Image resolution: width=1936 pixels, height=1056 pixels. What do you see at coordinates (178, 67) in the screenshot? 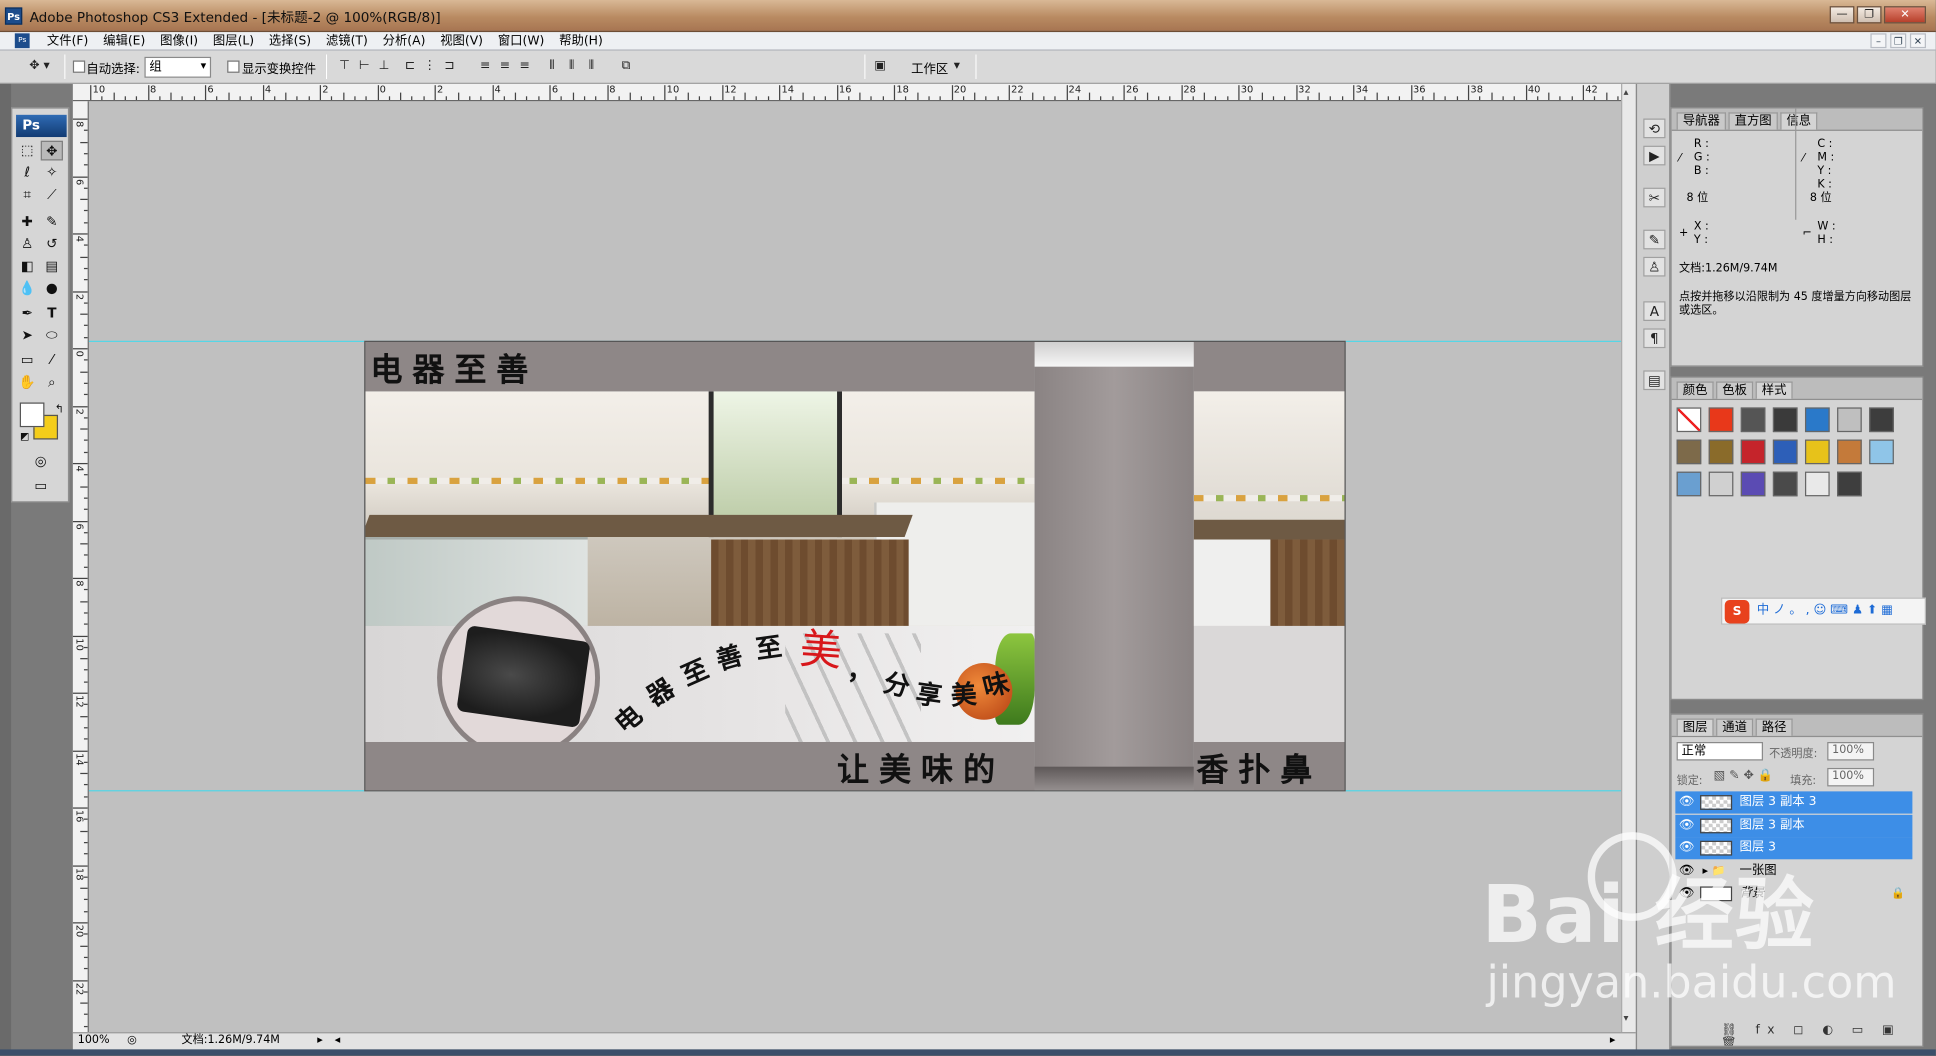
I see `auto-select-target-select: 组` at bounding box center [178, 67].